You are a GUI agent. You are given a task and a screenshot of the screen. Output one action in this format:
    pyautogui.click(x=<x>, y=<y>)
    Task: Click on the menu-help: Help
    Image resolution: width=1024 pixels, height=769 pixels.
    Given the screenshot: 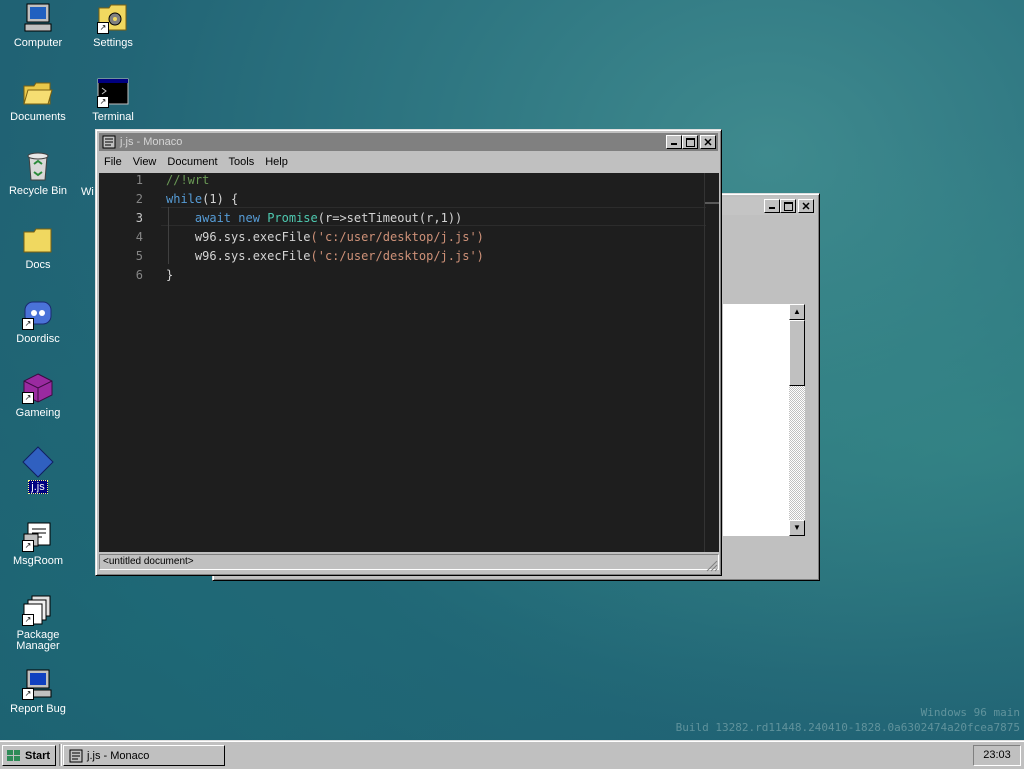 What is the action you would take?
    pyautogui.click(x=277, y=162)
    